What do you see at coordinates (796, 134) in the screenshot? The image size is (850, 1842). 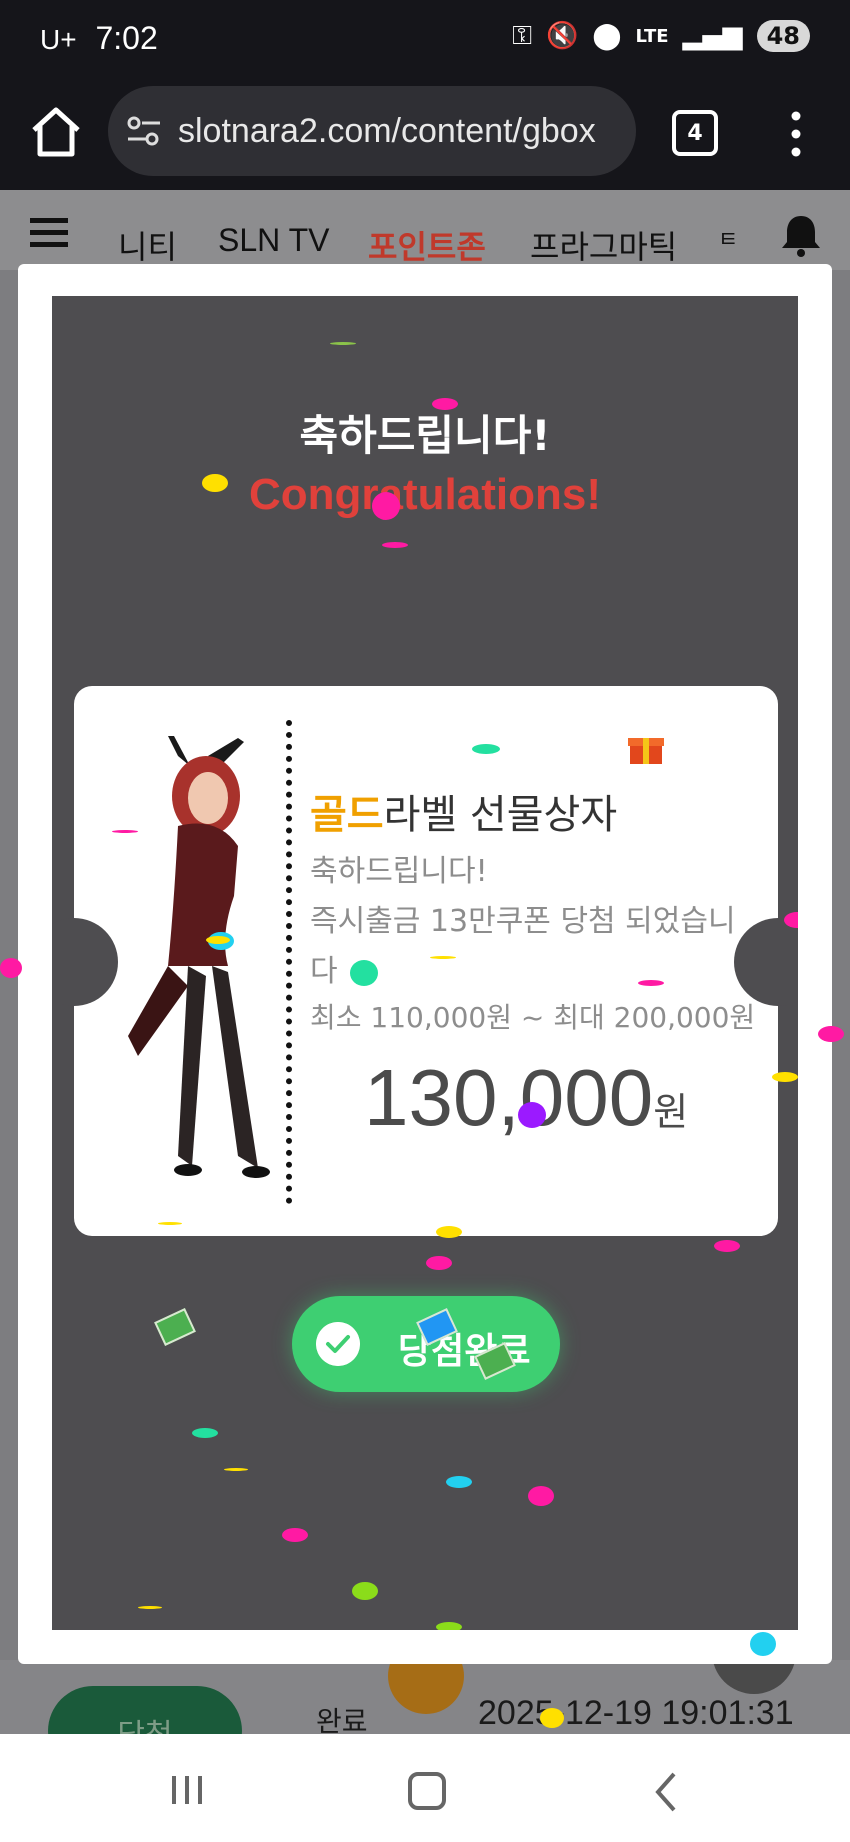 I see `more-menu-icon` at bounding box center [796, 134].